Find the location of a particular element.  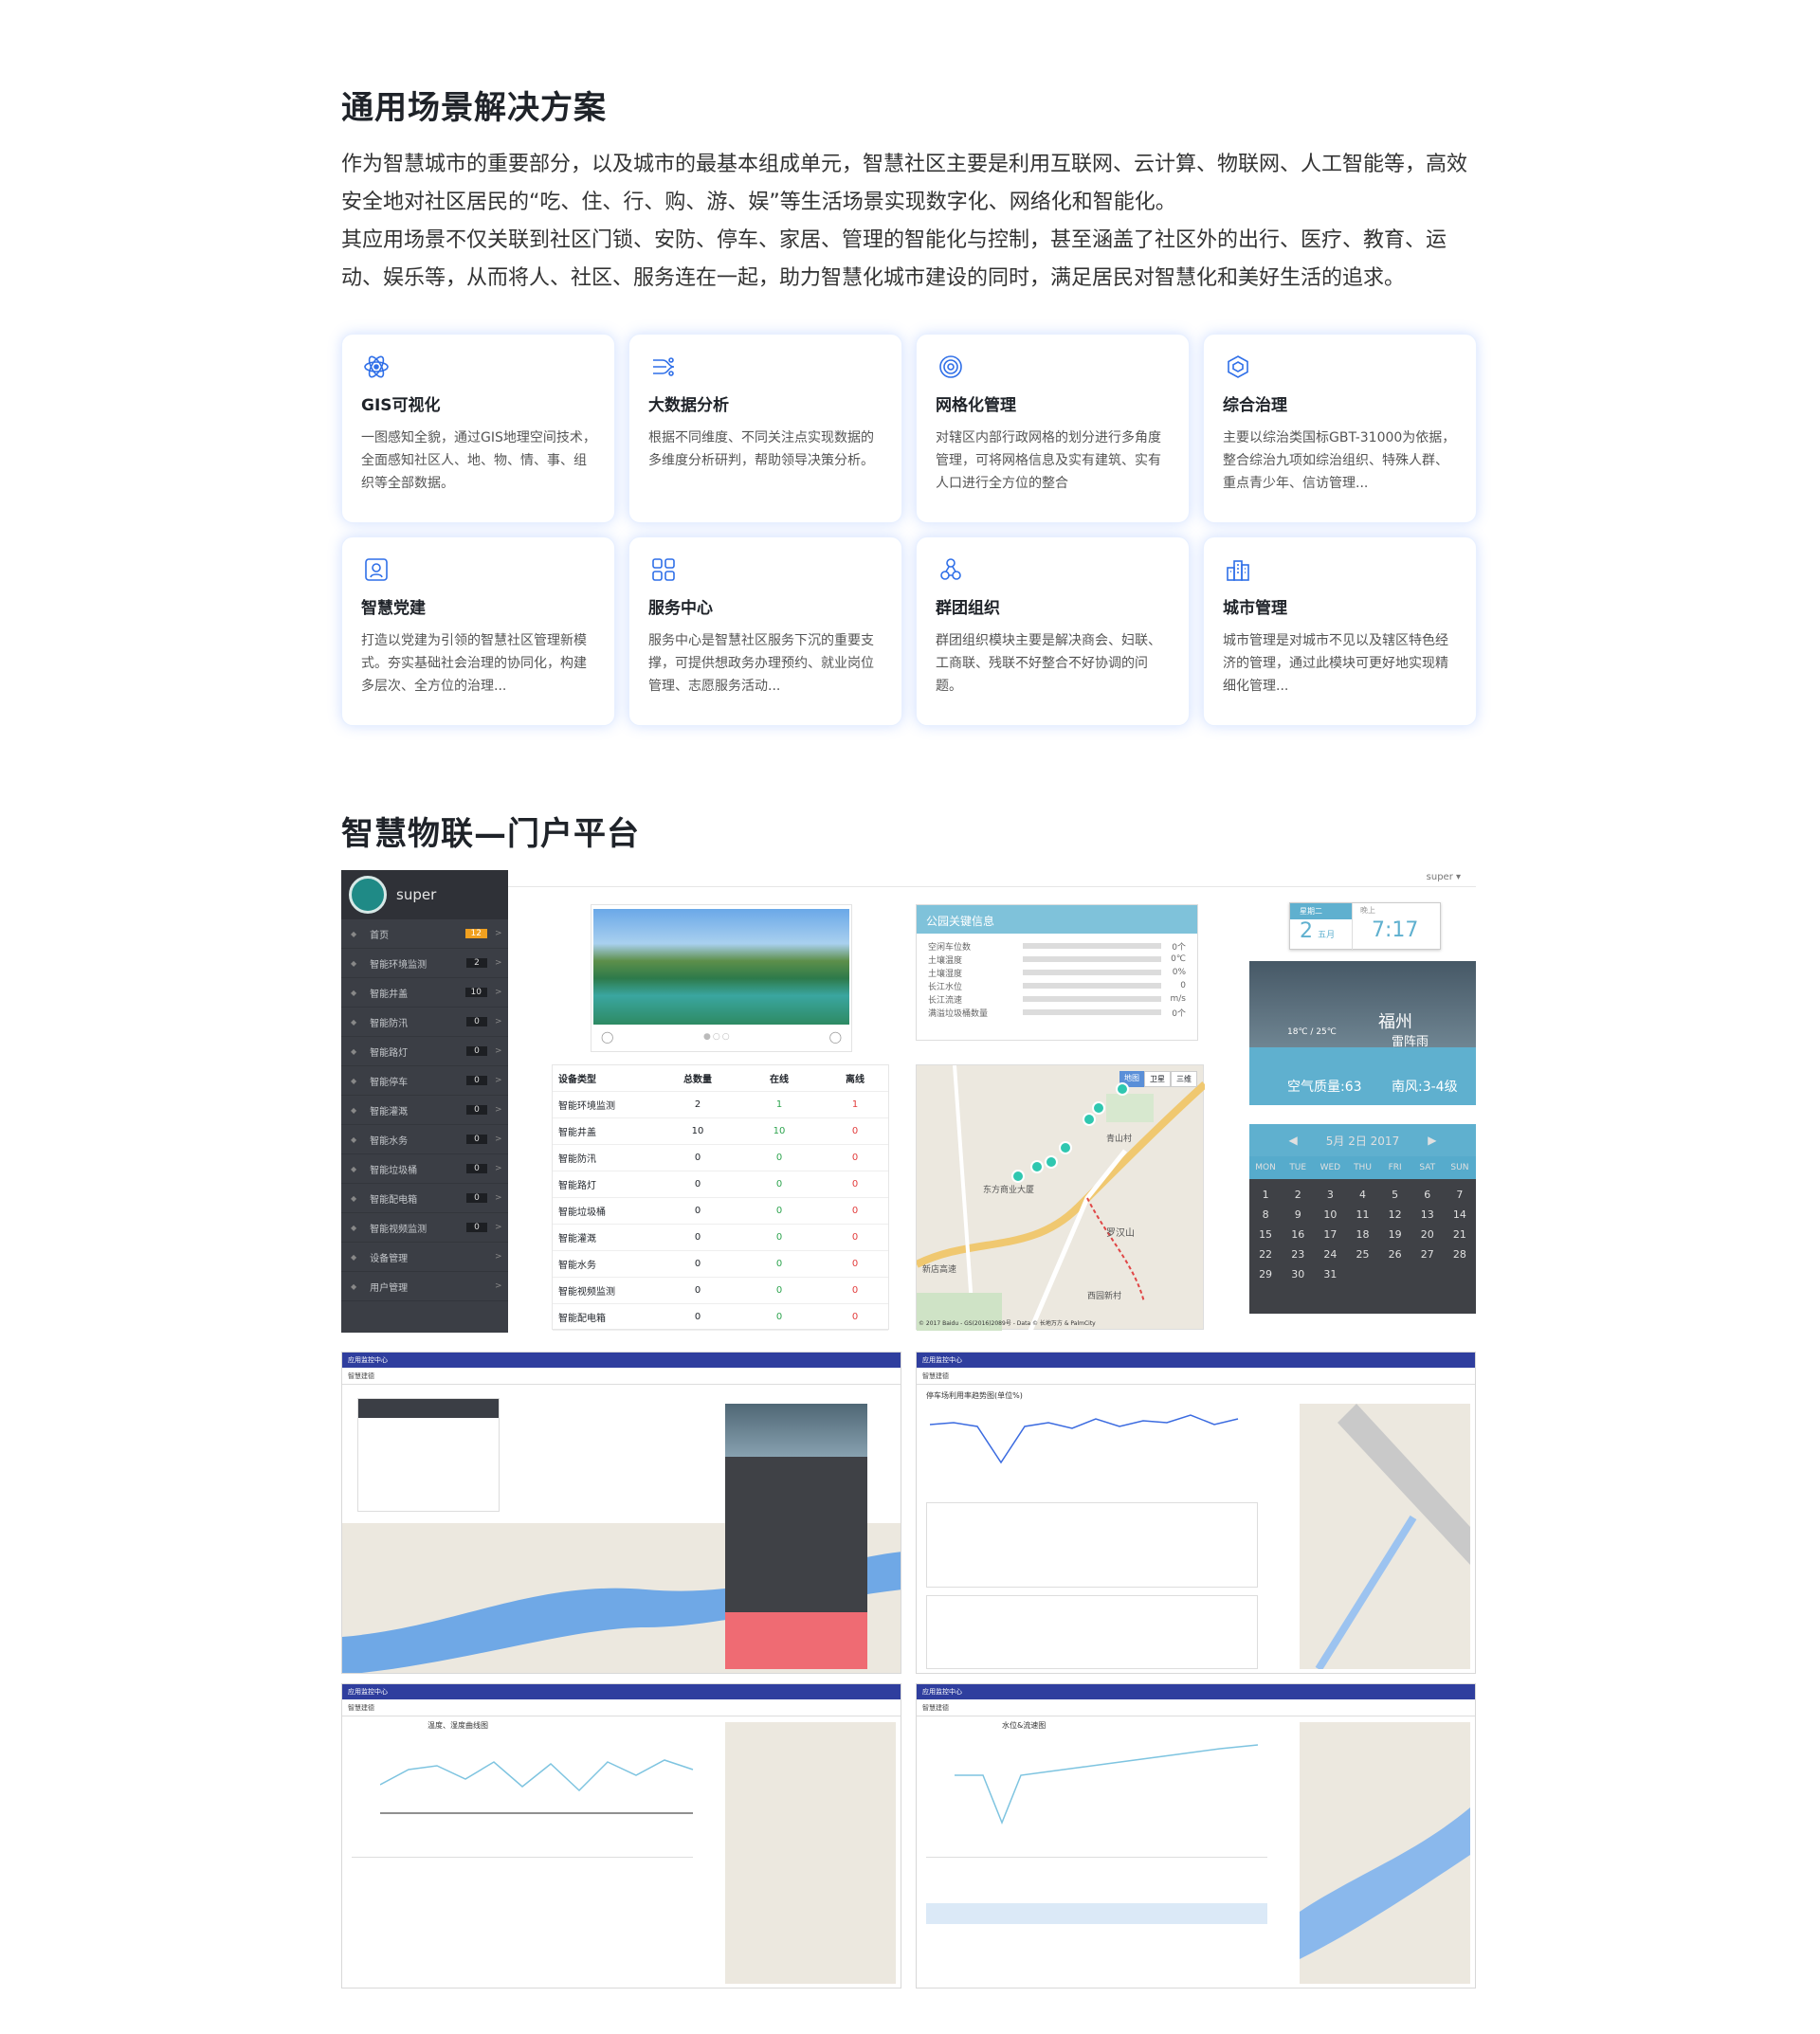

calendar-day: 16 is located at coordinates (1298, 1235).